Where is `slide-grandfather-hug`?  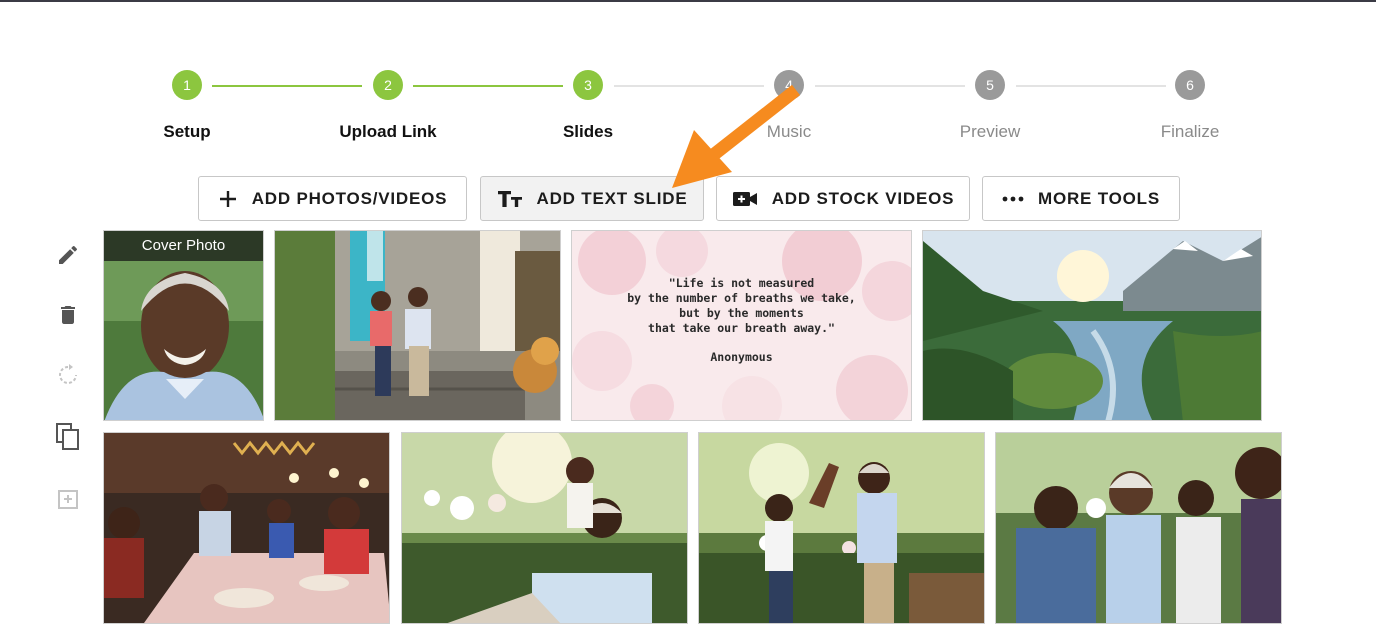 slide-grandfather-hug is located at coordinates (544, 528).